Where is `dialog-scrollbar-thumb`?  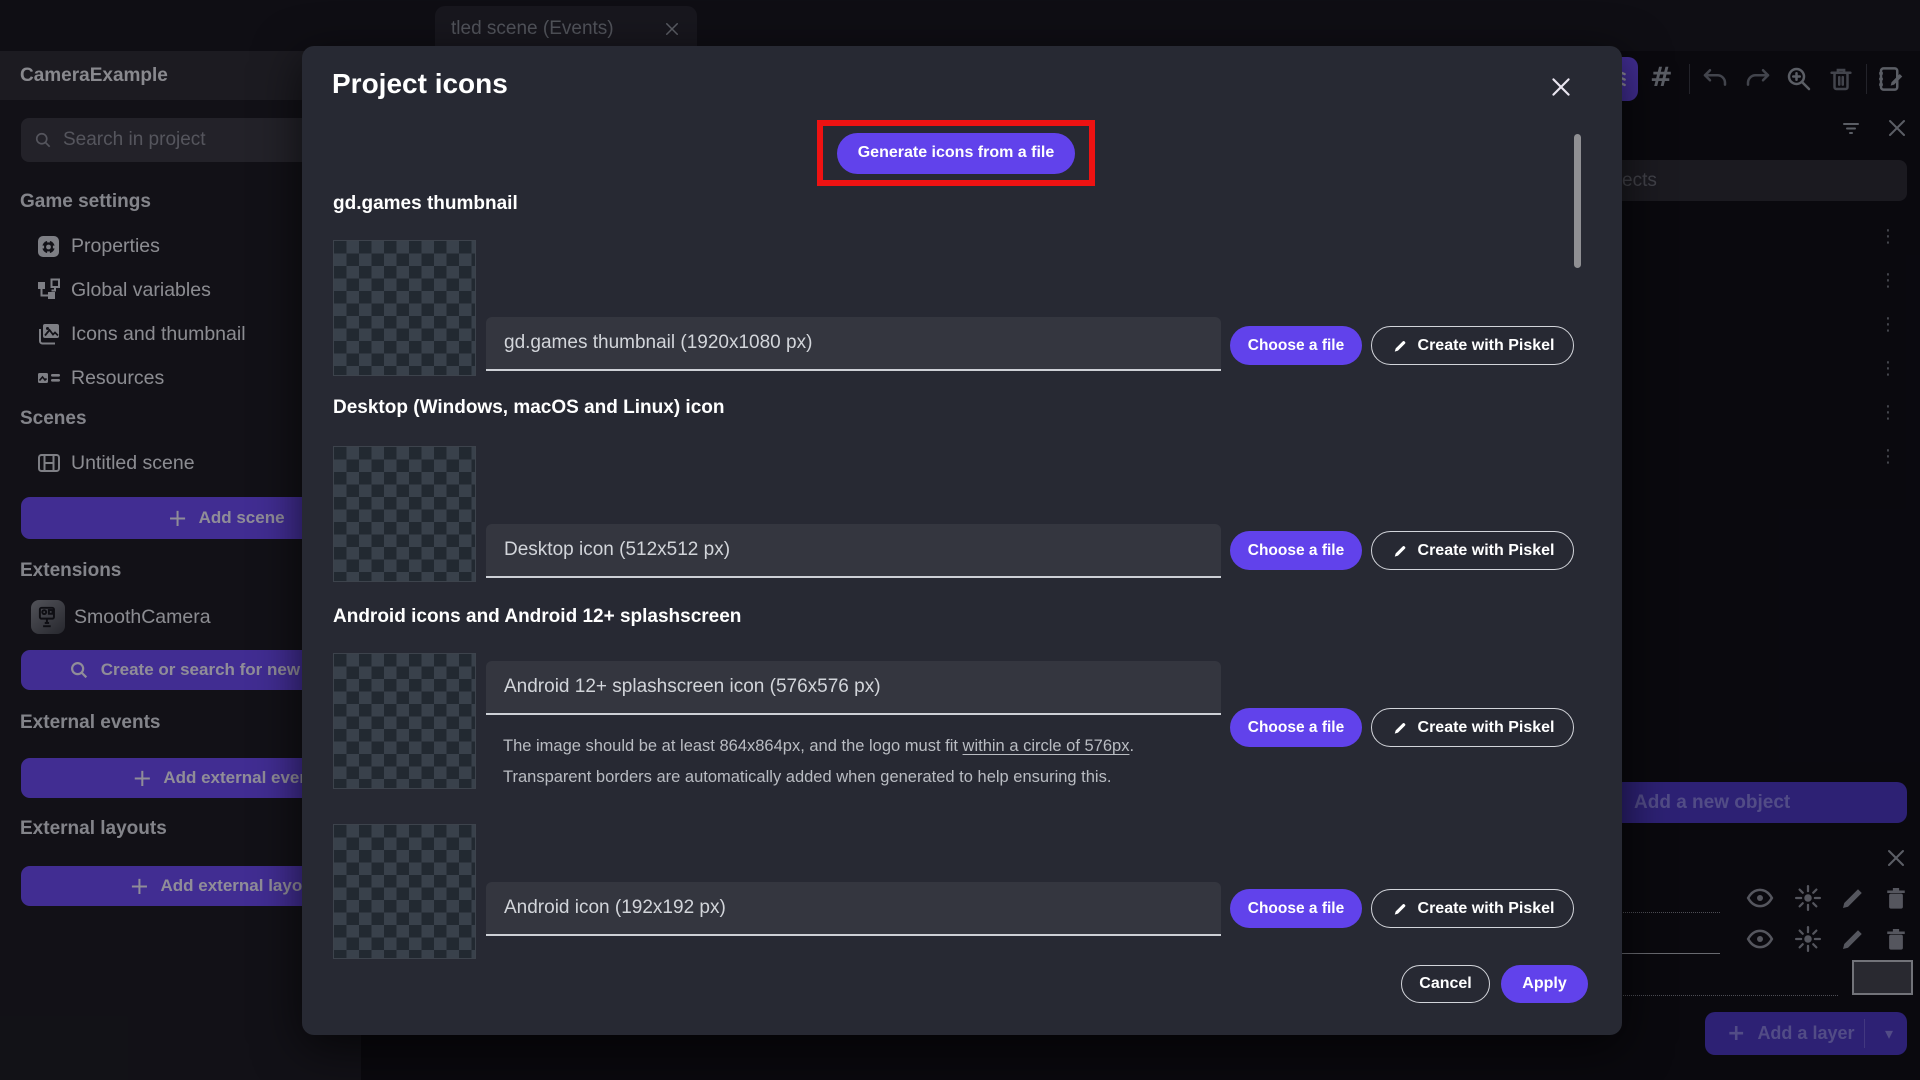 dialog-scrollbar-thumb is located at coordinates (1577, 201).